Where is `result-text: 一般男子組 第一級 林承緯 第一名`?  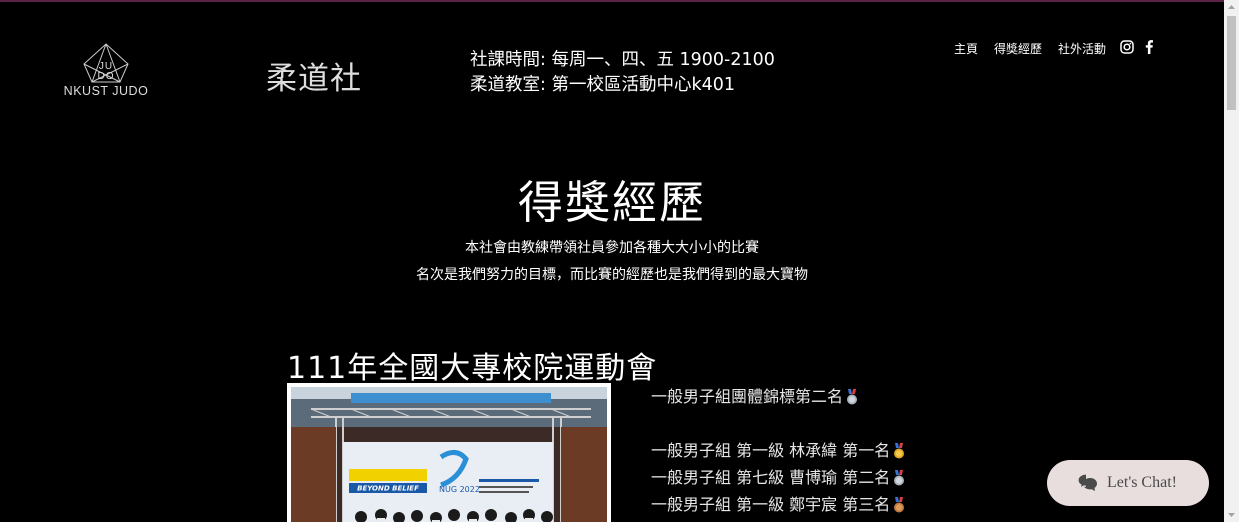
result-text: 一般男子組 第一級 林承緯 第一名 is located at coordinates (771, 450).